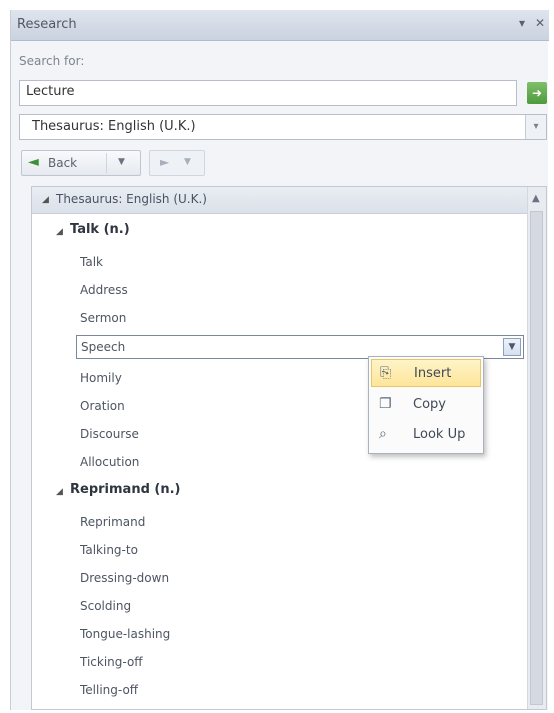 The width and height of the screenshot is (554, 713). I want to click on results-scrollbar: ▲, so click(536, 448).